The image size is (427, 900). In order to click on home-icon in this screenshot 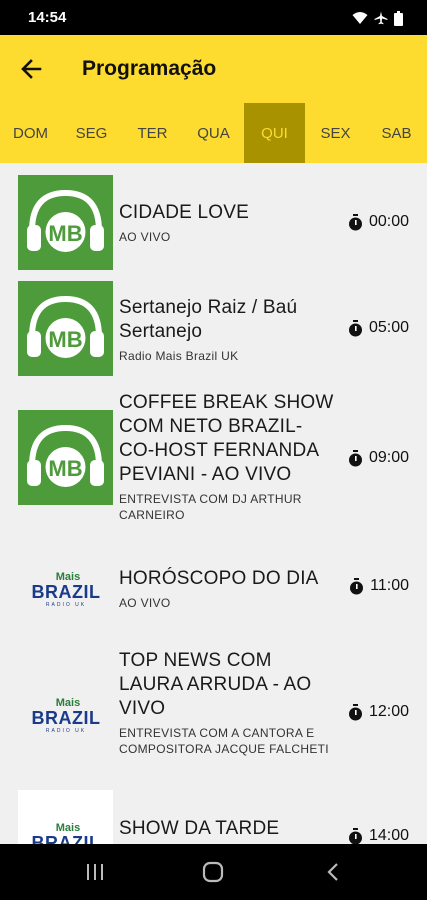, I will do `click(213, 872)`.